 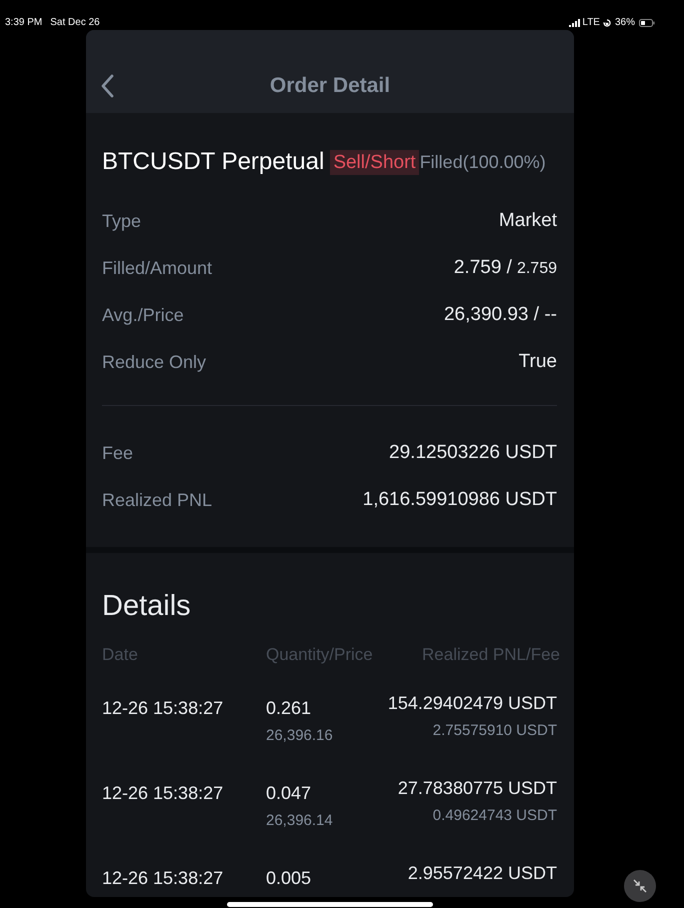 What do you see at coordinates (157, 500) in the screenshot?
I see `field-label: Realized PNL` at bounding box center [157, 500].